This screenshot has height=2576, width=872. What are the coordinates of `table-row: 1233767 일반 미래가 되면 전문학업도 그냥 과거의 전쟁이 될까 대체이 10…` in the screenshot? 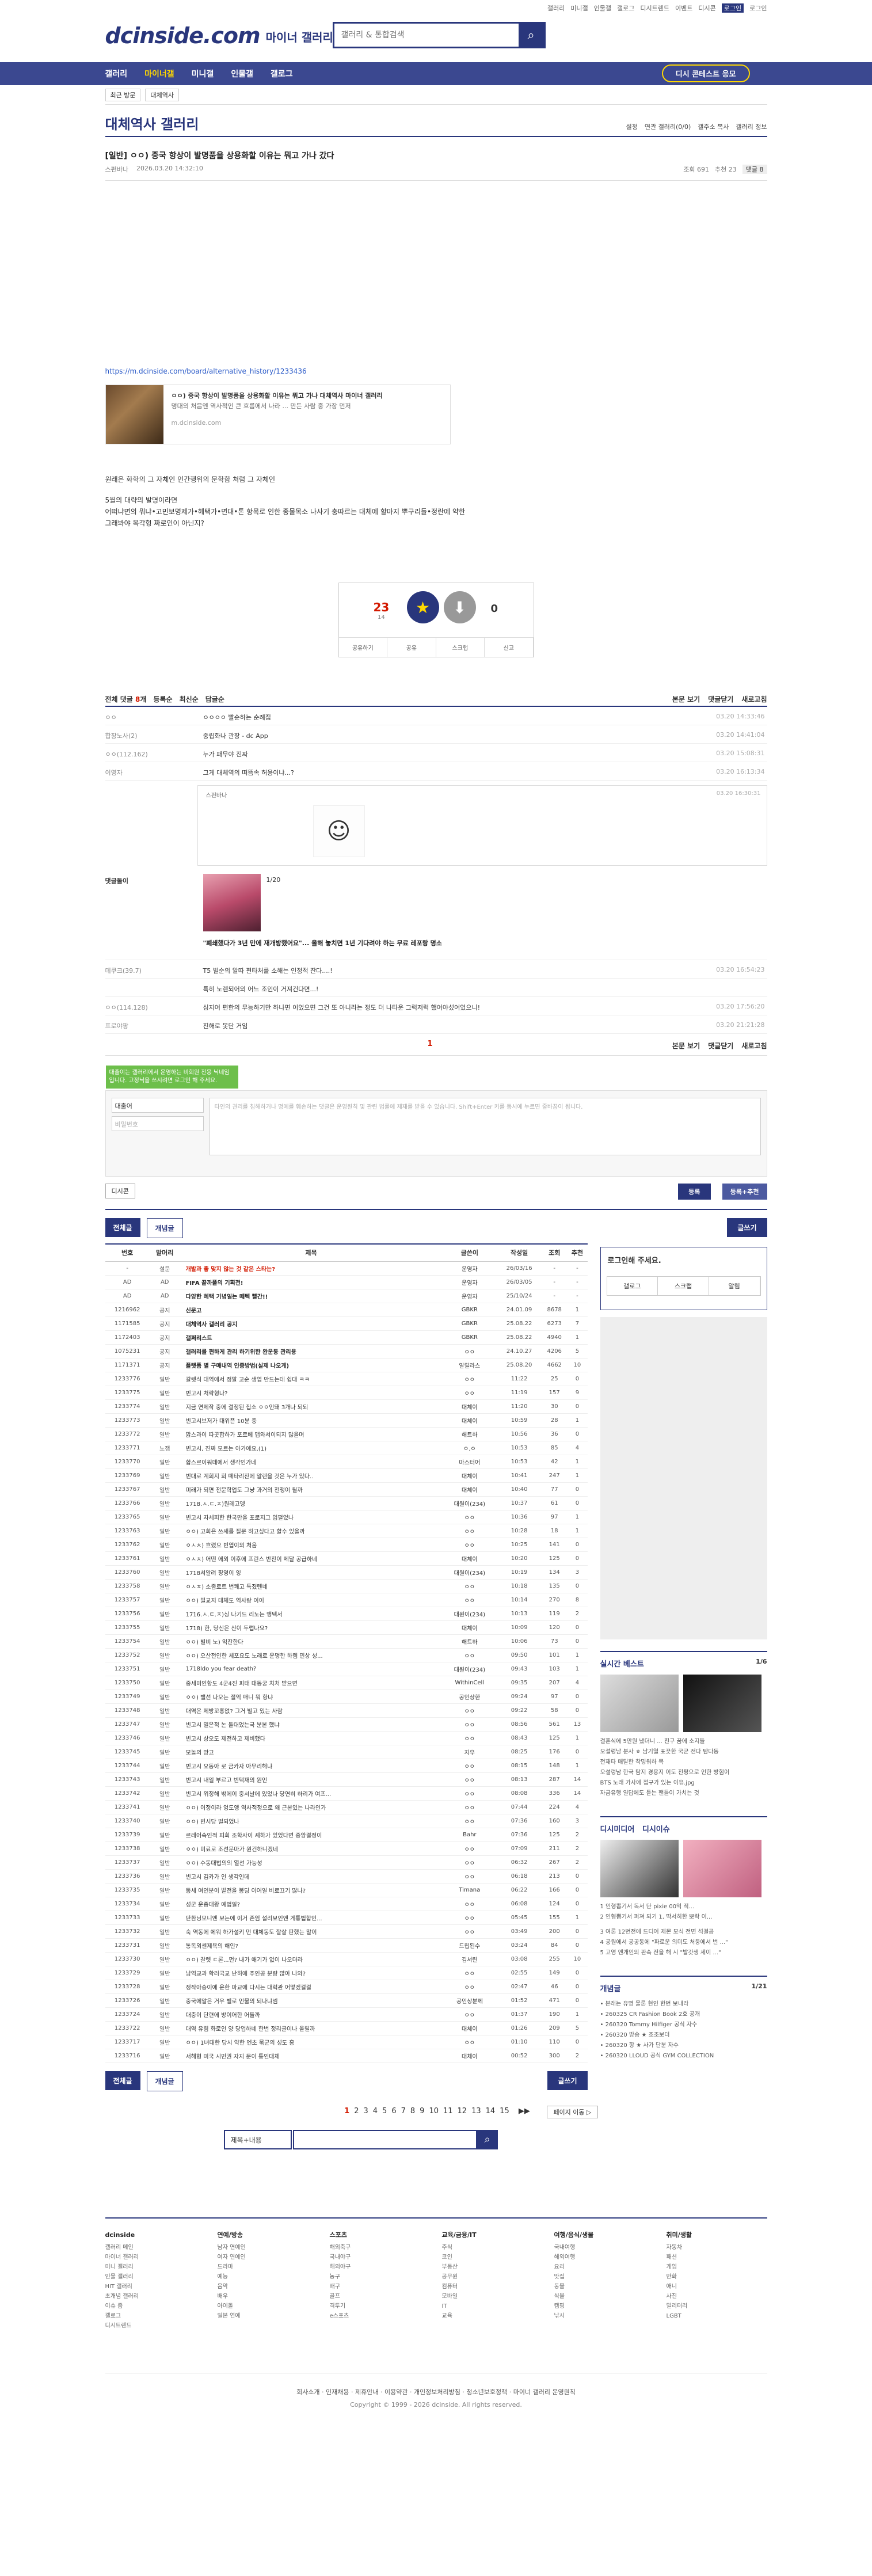 It's located at (346, 1489).